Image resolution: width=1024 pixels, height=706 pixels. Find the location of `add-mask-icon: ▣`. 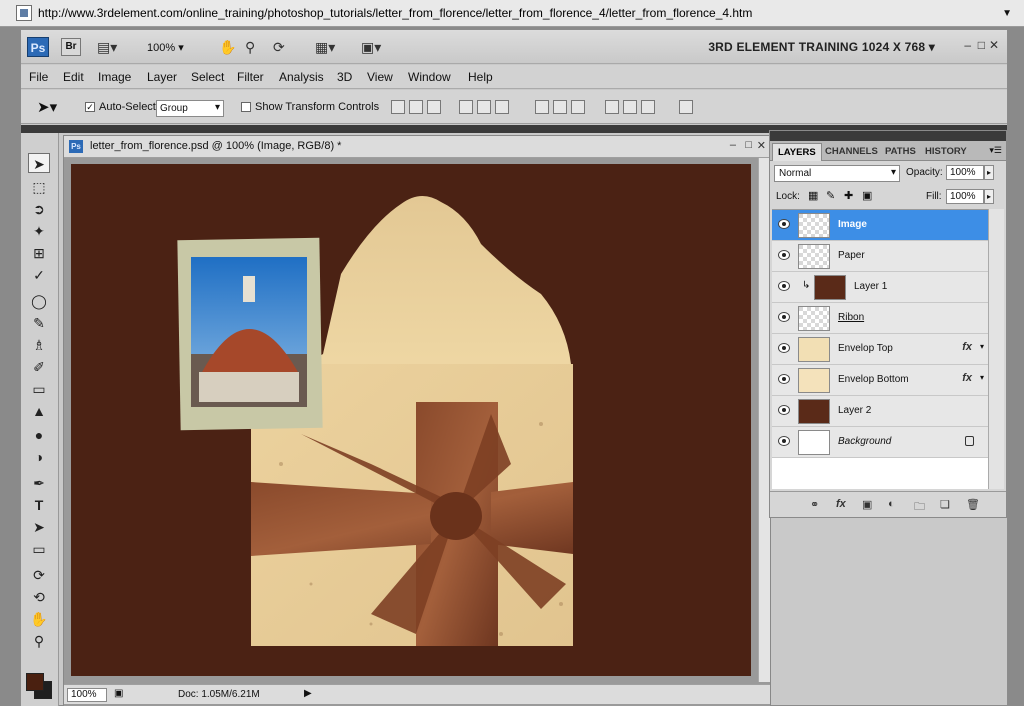

add-mask-icon: ▣ is located at coordinates (867, 504).